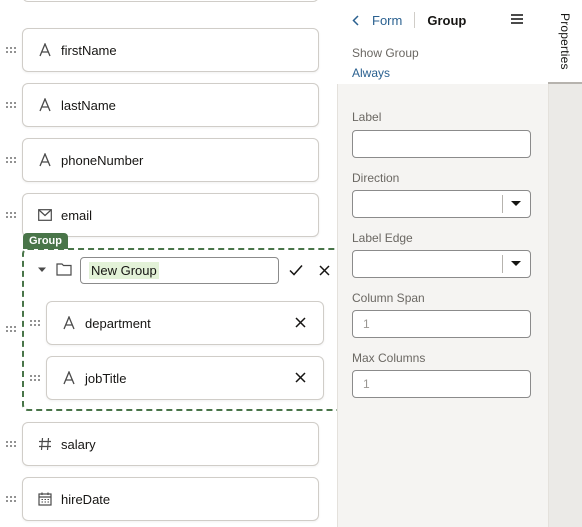 The image size is (582, 527). I want to click on label-edge-label: Label Edge, so click(382, 238).